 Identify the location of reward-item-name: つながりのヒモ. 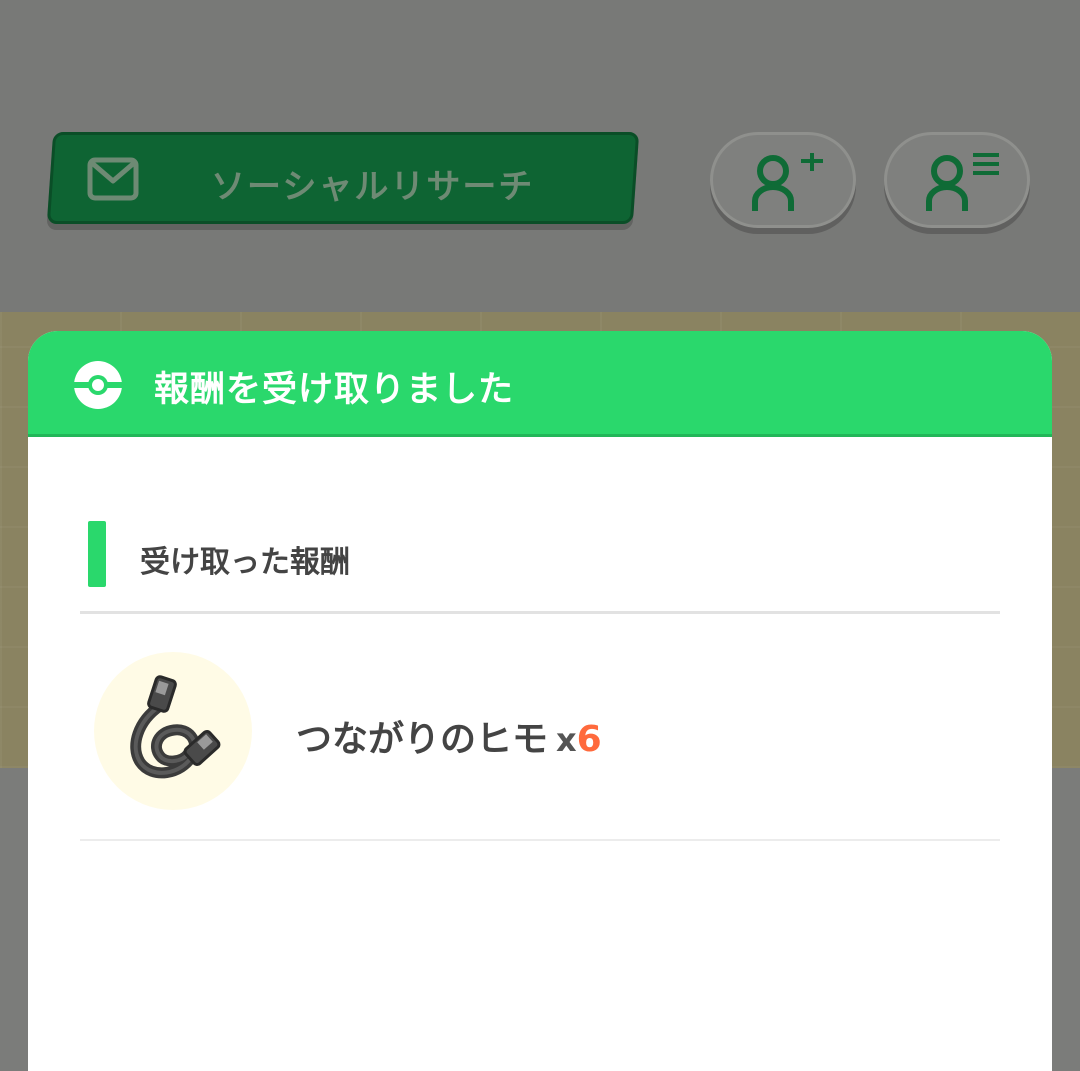
(422, 739).